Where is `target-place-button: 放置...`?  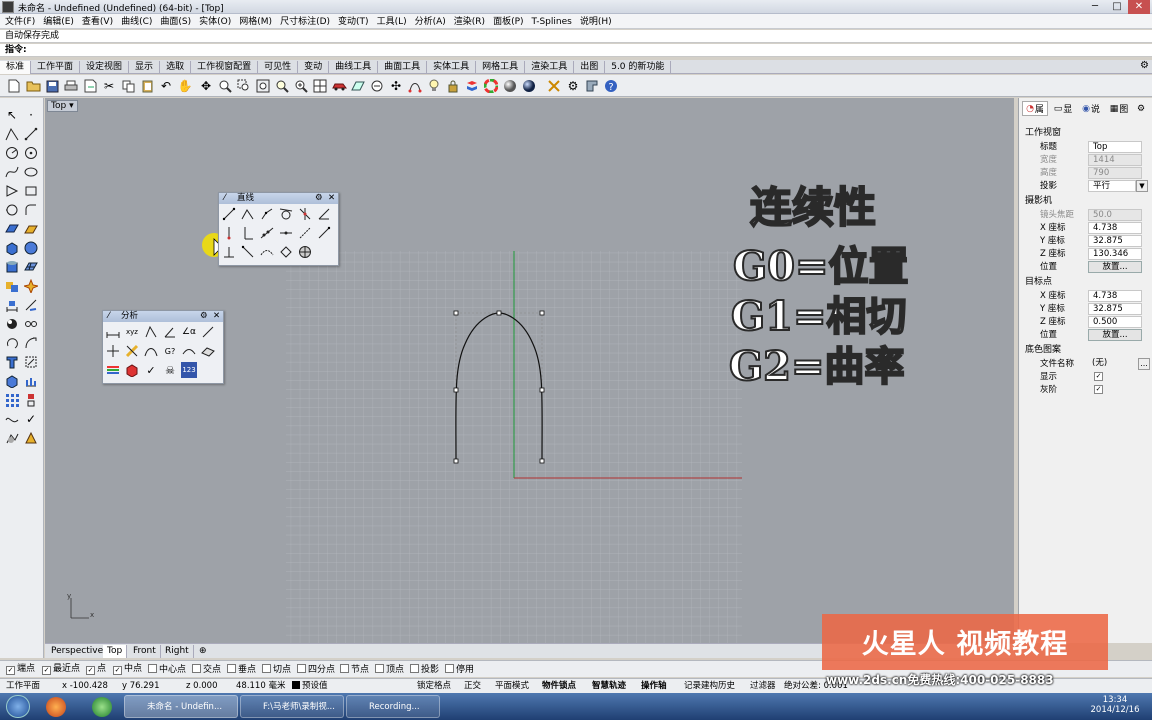
target-place-button: 放置... is located at coordinates (1115, 335).